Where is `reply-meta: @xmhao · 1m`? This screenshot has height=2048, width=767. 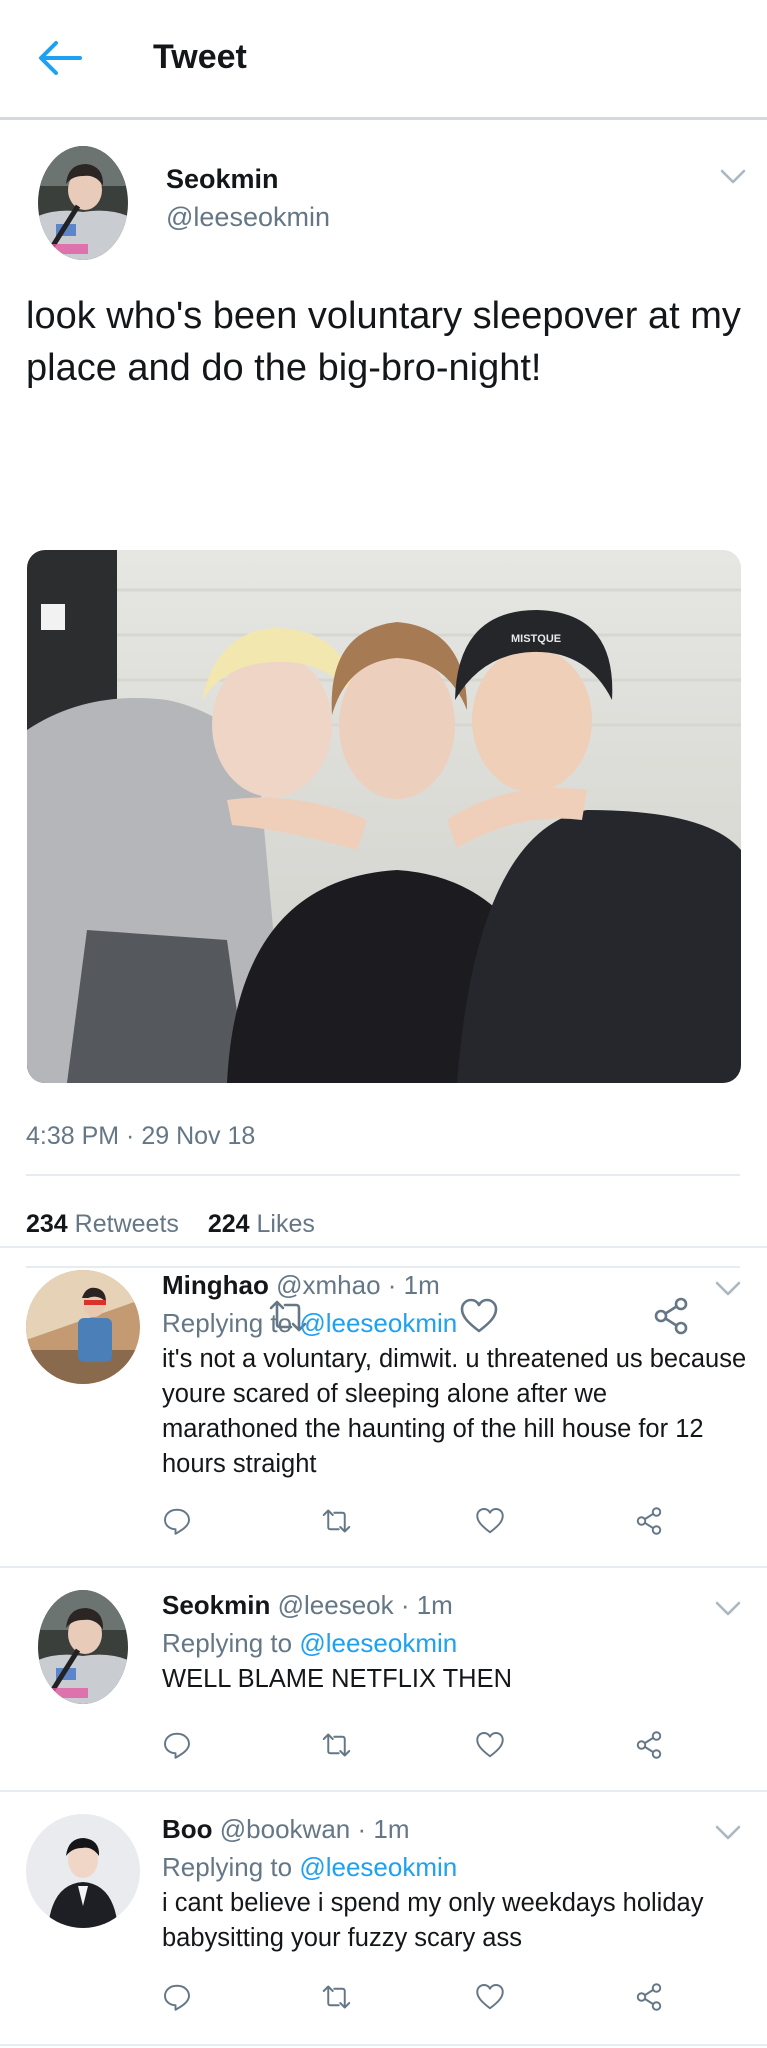 reply-meta: @xmhao · 1m is located at coordinates (358, 1285).